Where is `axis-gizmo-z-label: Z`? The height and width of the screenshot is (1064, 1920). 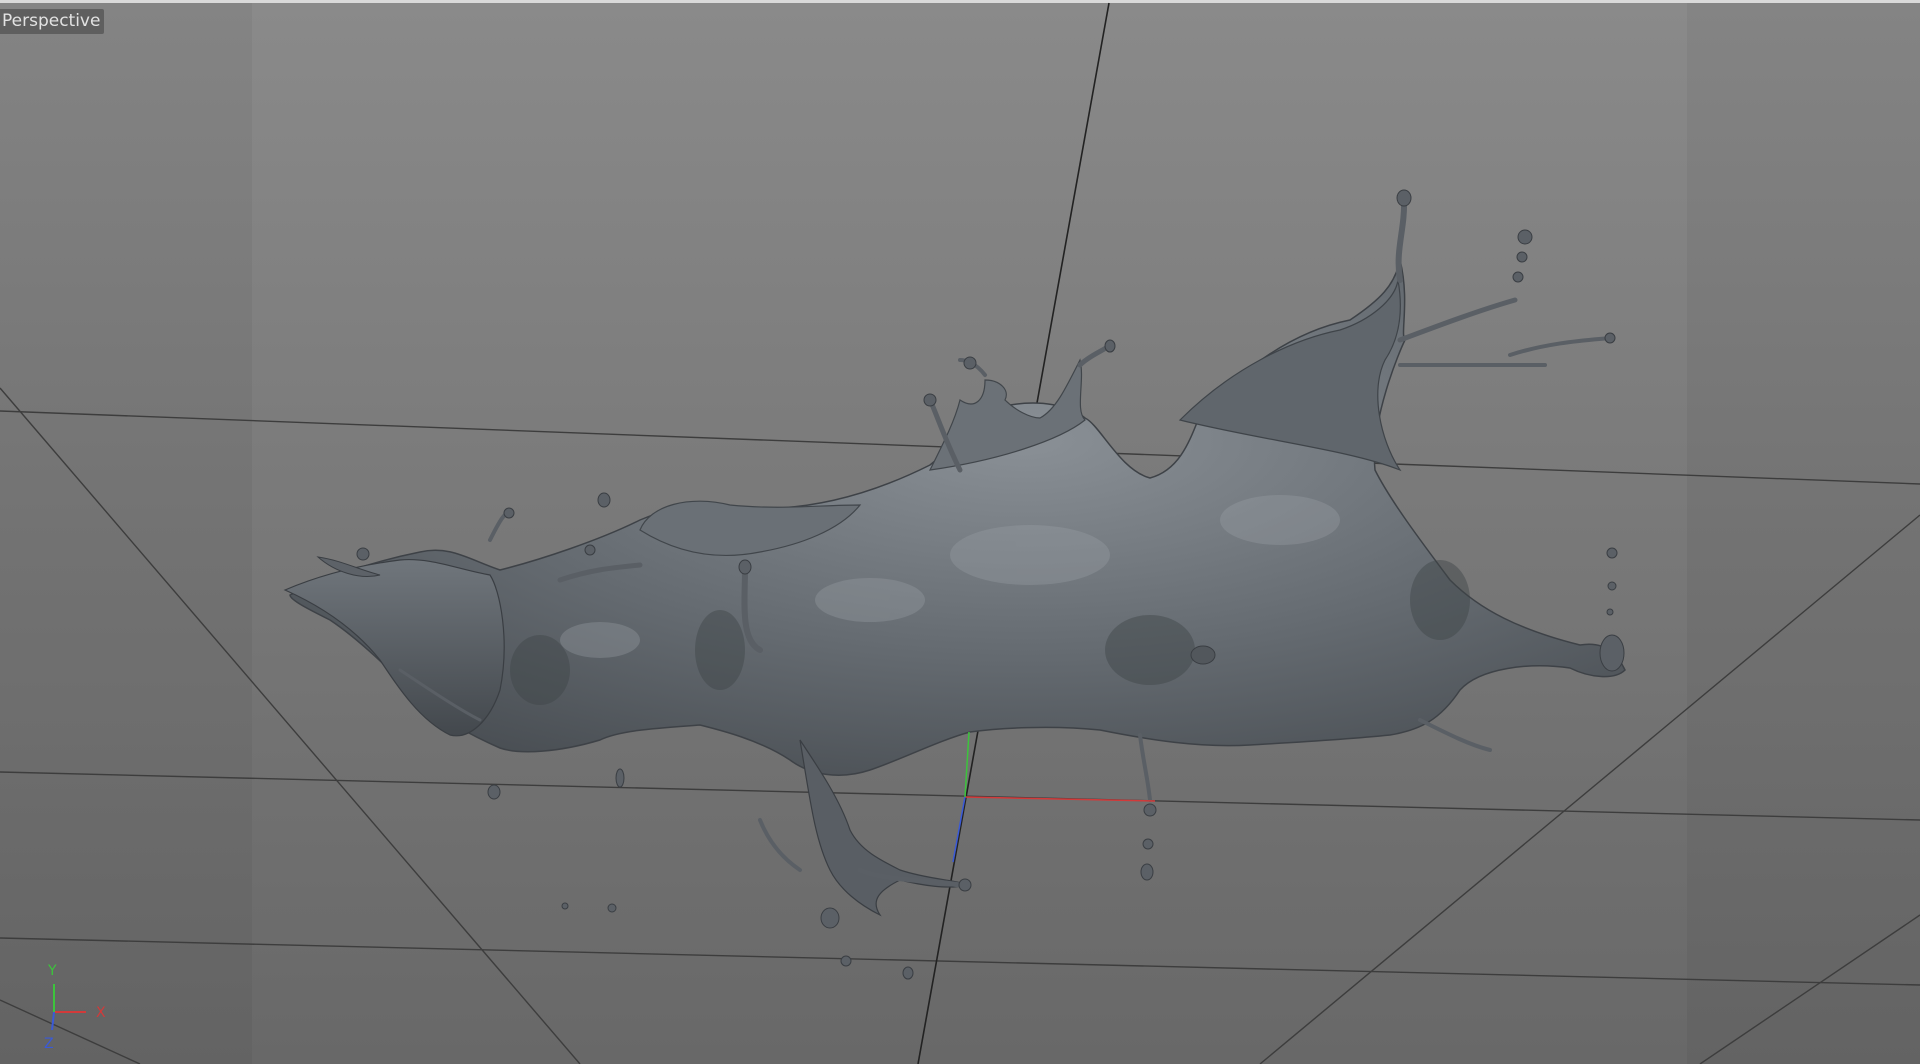 axis-gizmo-z-label: Z is located at coordinates (49, 1044).